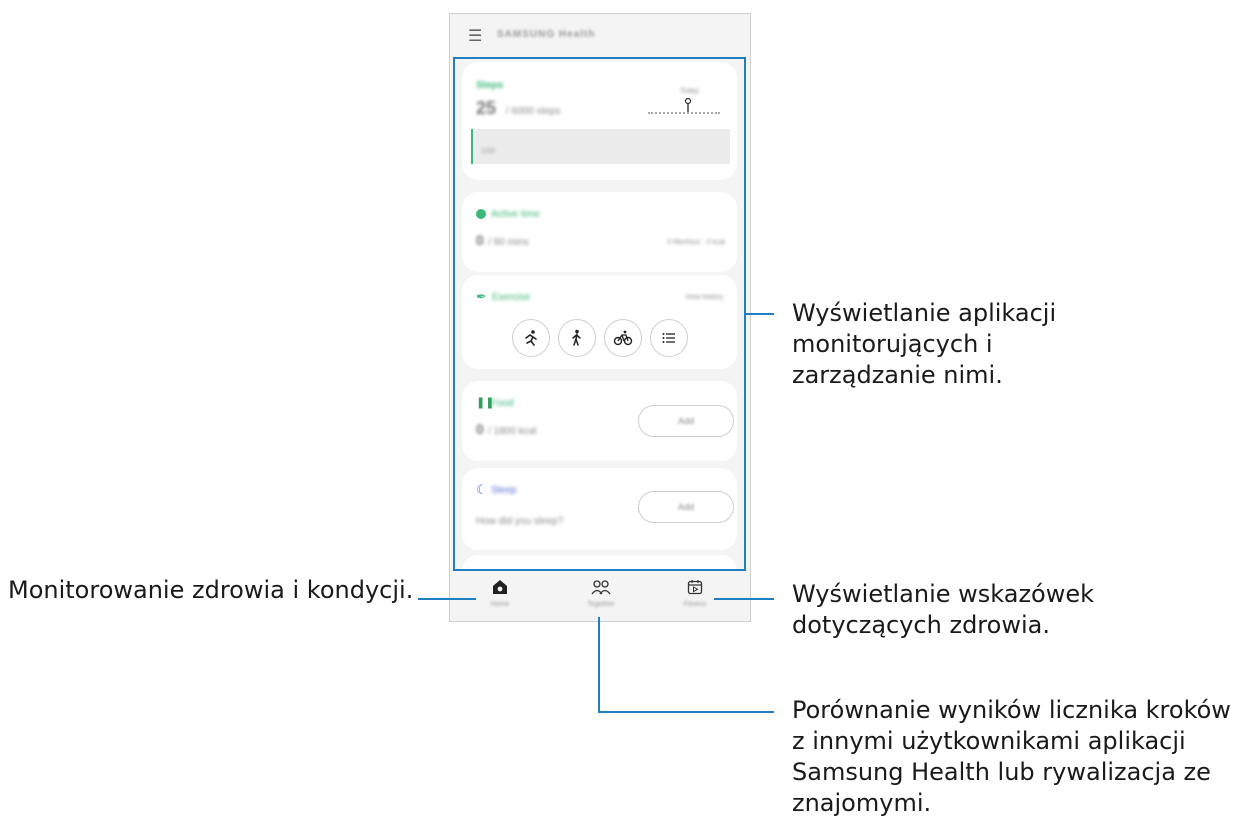 The image size is (1239, 819). What do you see at coordinates (600, 146) in the screenshot?
I see `steps-bar: 1/10` at bounding box center [600, 146].